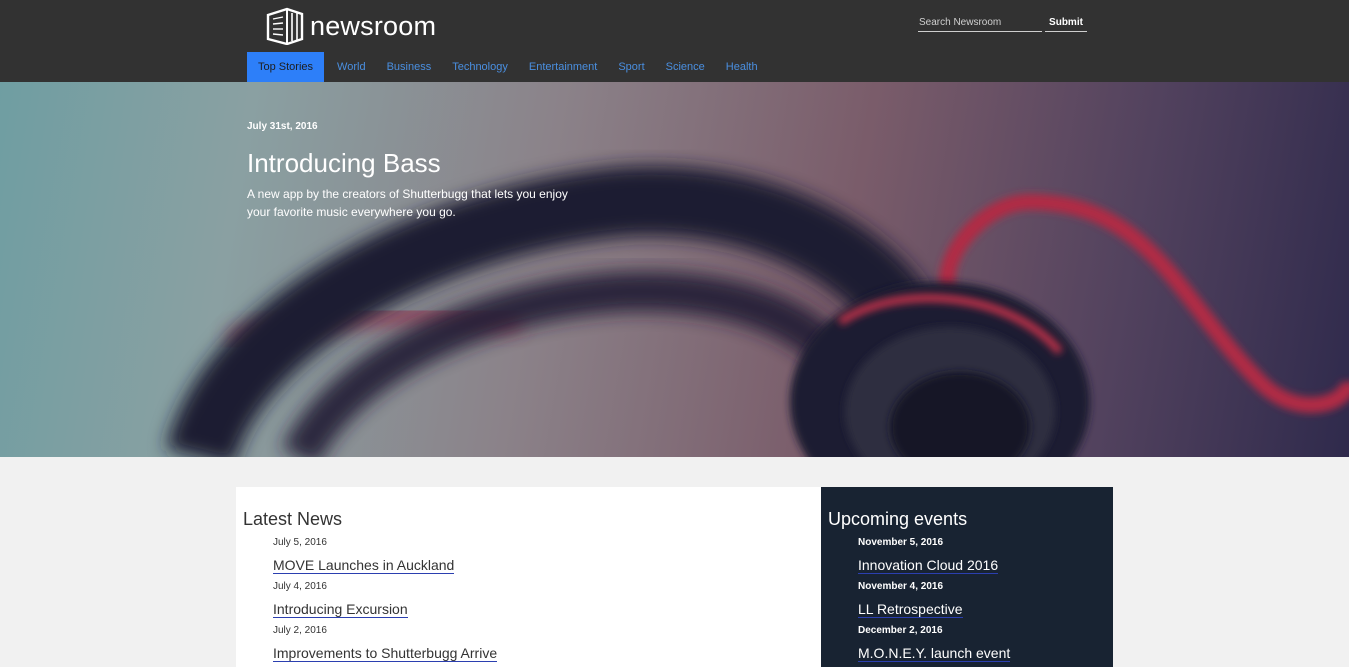 The height and width of the screenshot is (667, 1349). Describe the element at coordinates (300, 586) in the screenshot. I see `news-date: July 4, 2016` at that location.